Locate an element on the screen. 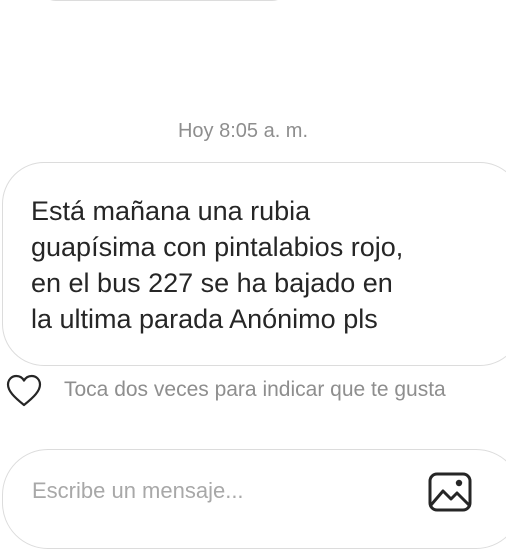 The height and width of the screenshot is (549, 506). like-row: Toca dos veces para indicar que te gusta is located at coordinates (253, 392).